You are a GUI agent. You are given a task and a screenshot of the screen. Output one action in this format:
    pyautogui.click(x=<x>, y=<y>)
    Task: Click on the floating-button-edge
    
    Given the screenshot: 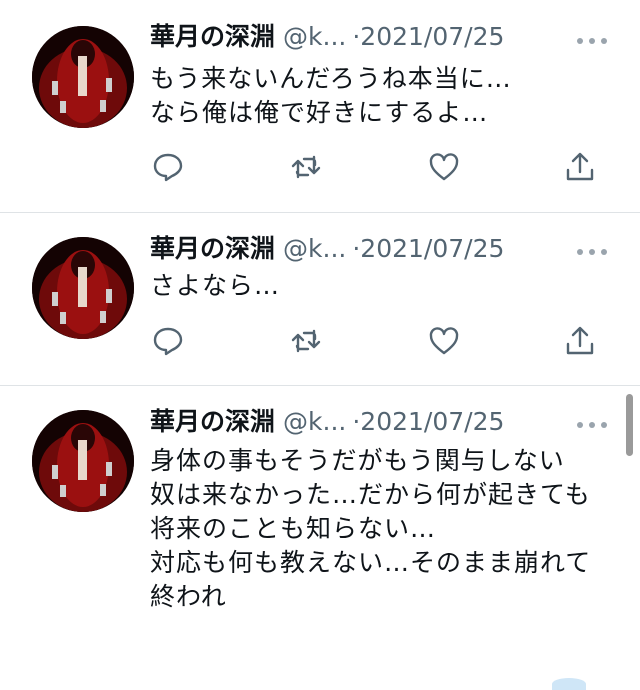 What is the action you would take?
    pyautogui.click(x=569, y=684)
    